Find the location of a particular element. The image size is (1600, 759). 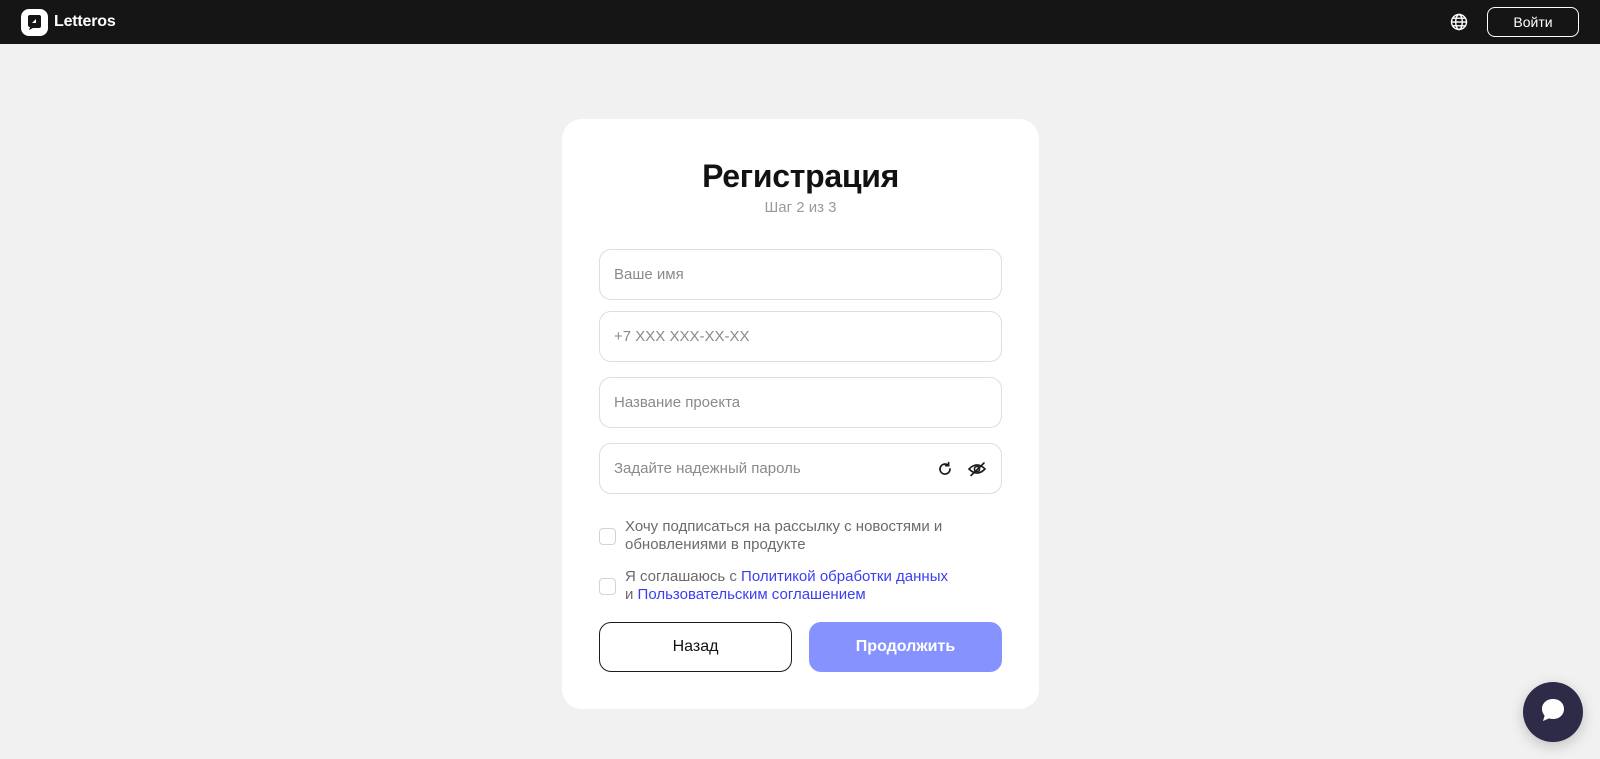

phone-field is located at coordinates (800, 336).